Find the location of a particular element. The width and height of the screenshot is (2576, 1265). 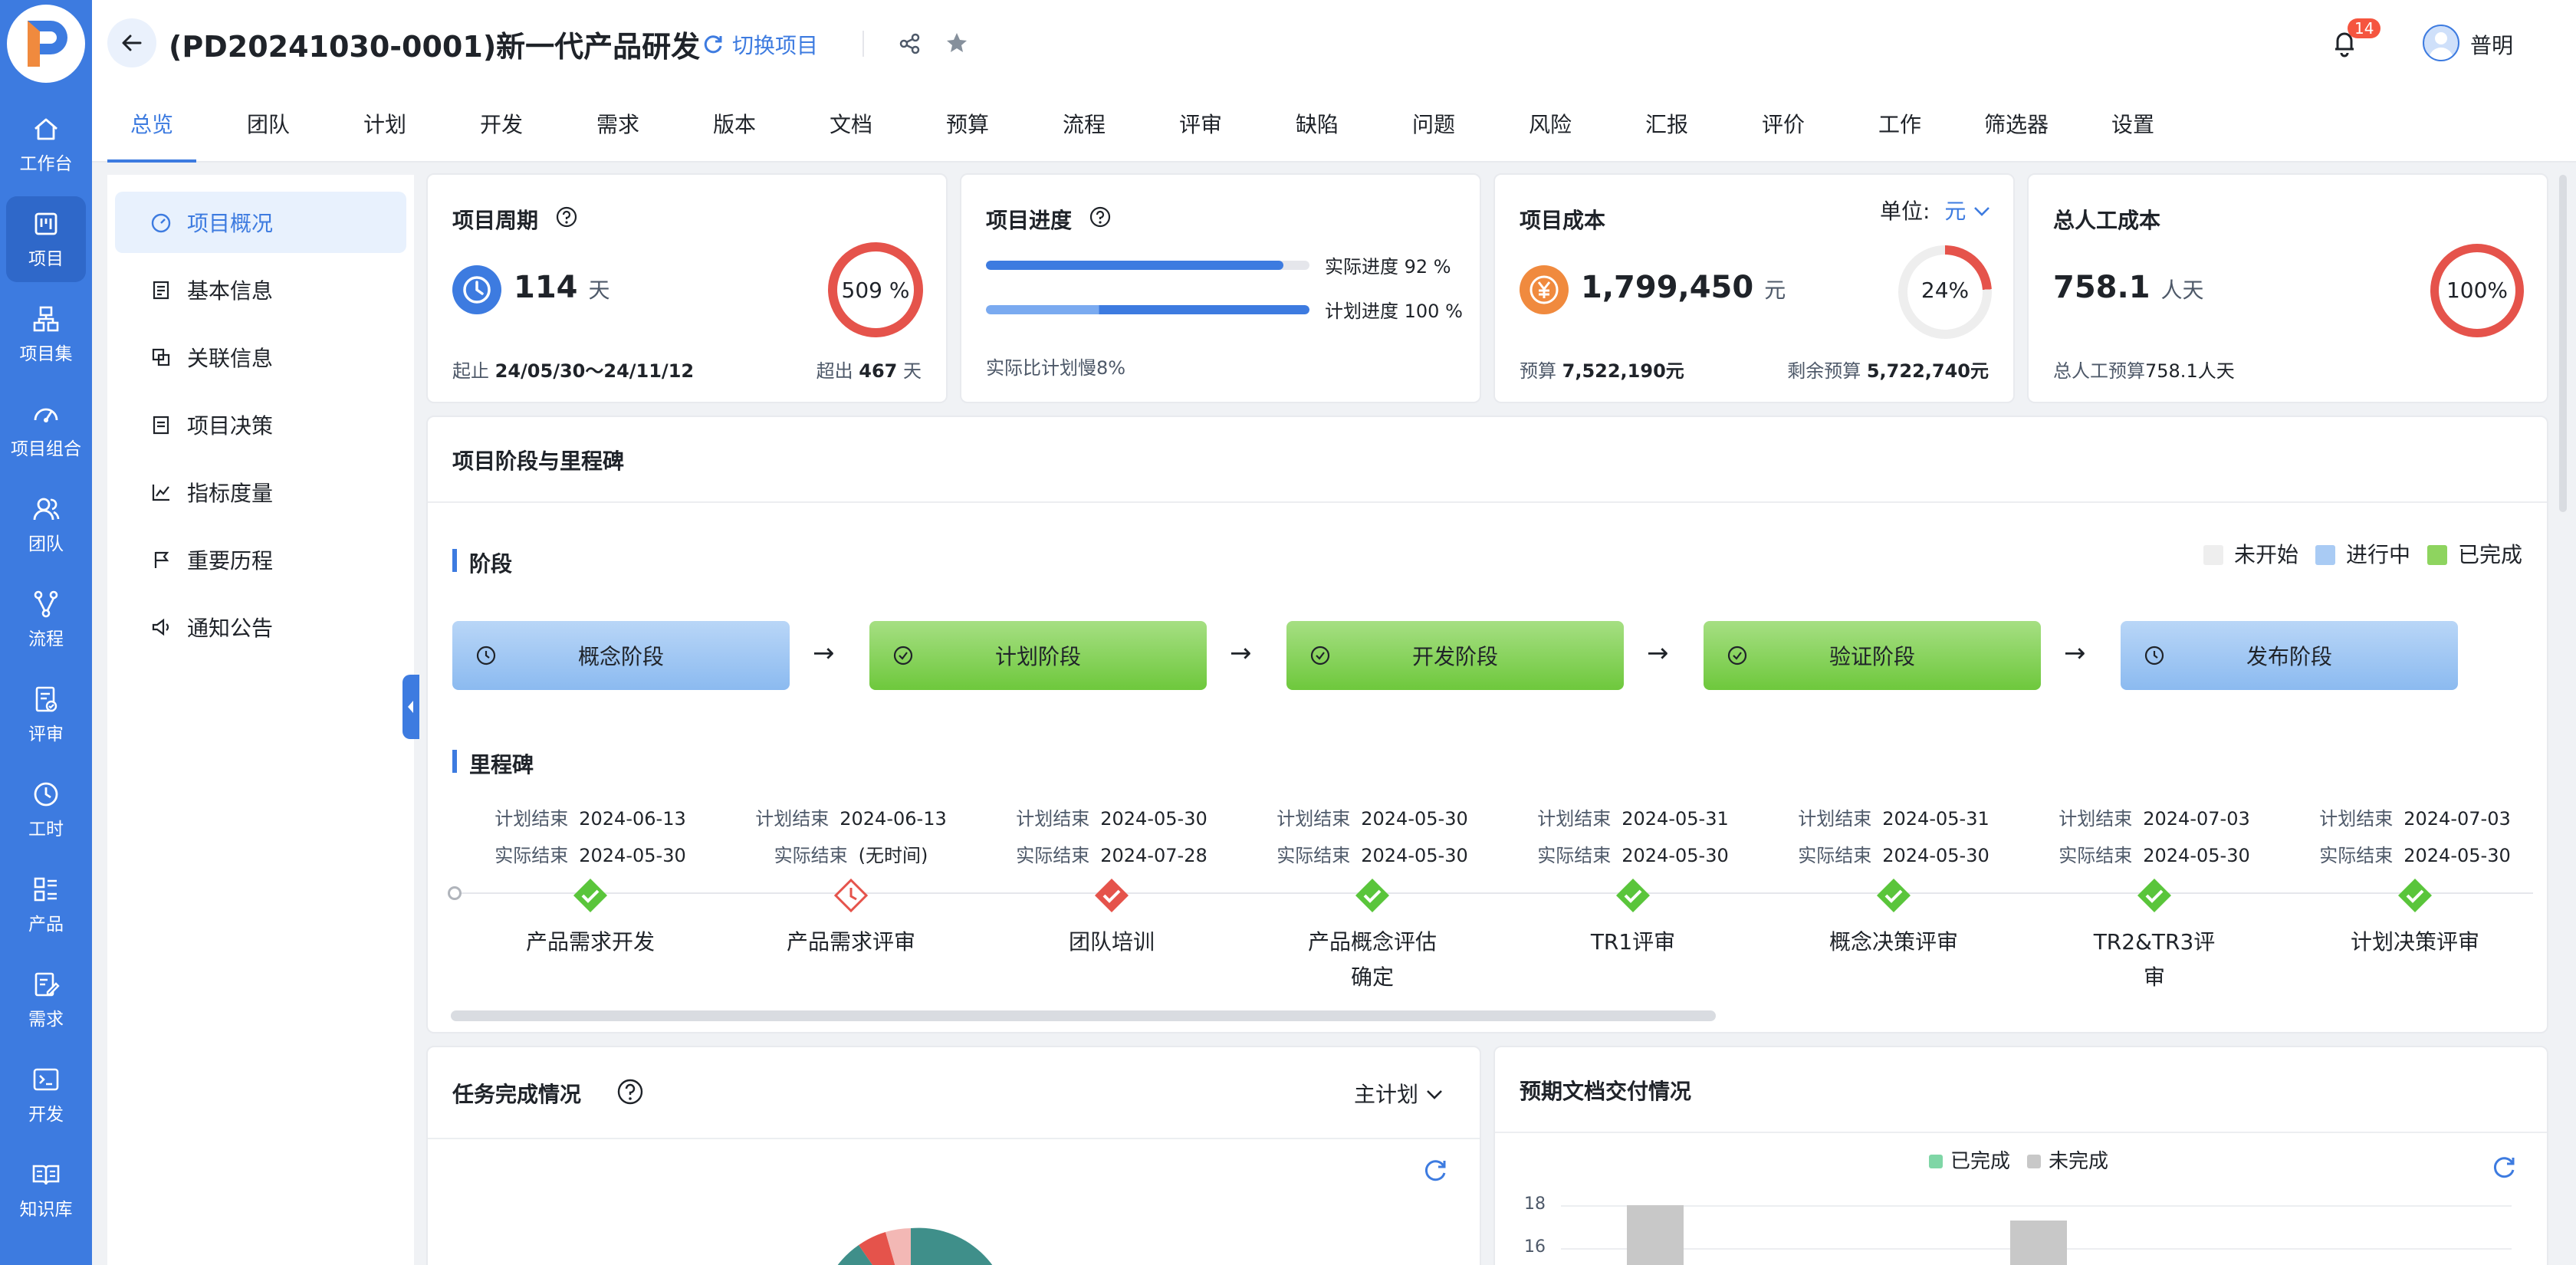

doc-delivery-card: 预期文档交付情况 已完成 未完成 18 16 is located at coordinates (2020, 1155).